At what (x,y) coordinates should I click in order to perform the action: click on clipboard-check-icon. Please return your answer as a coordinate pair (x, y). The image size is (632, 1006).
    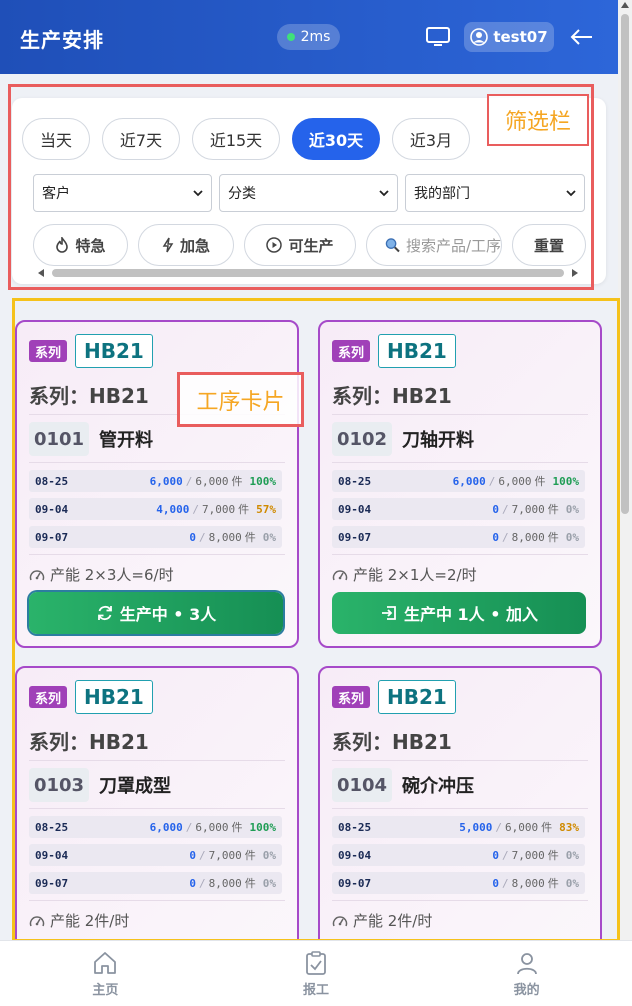
    Looking at the image, I should click on (316, 962).